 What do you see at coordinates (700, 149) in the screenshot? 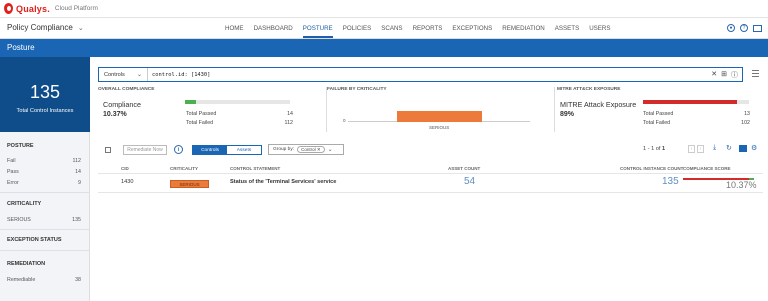
I see `next-page-button: ›` at bounding box center [700, 149].